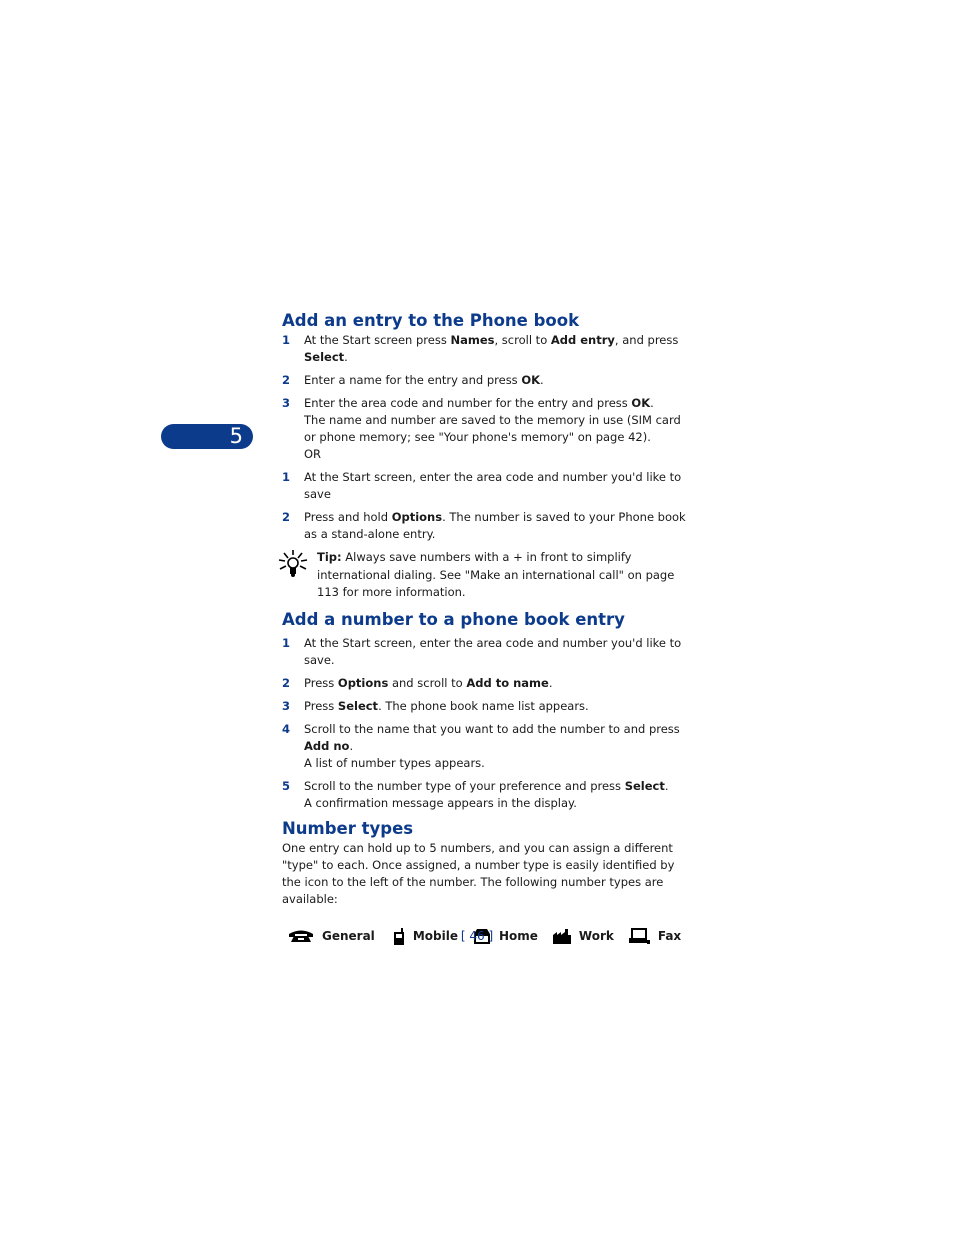 Image resolution: width=954 pixels, height=1235 pixels. Describe the element at coordinates (413, 380) in the screenshot. I see `step-text: Enter a name for the entry and press` at that location.